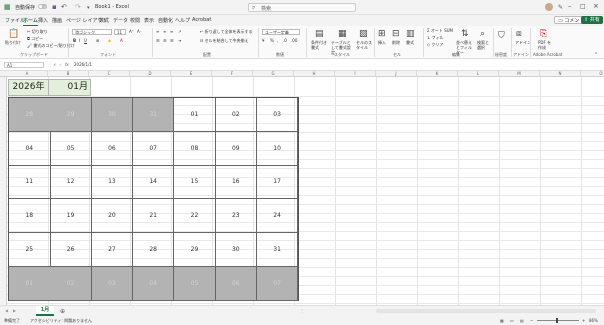 This screenshot has width=604, height=325. What do you see at coordinates (35, 39) in the screenshot?
I see `copy-button: ⧉ コピー` at bounding box center [35, 39].